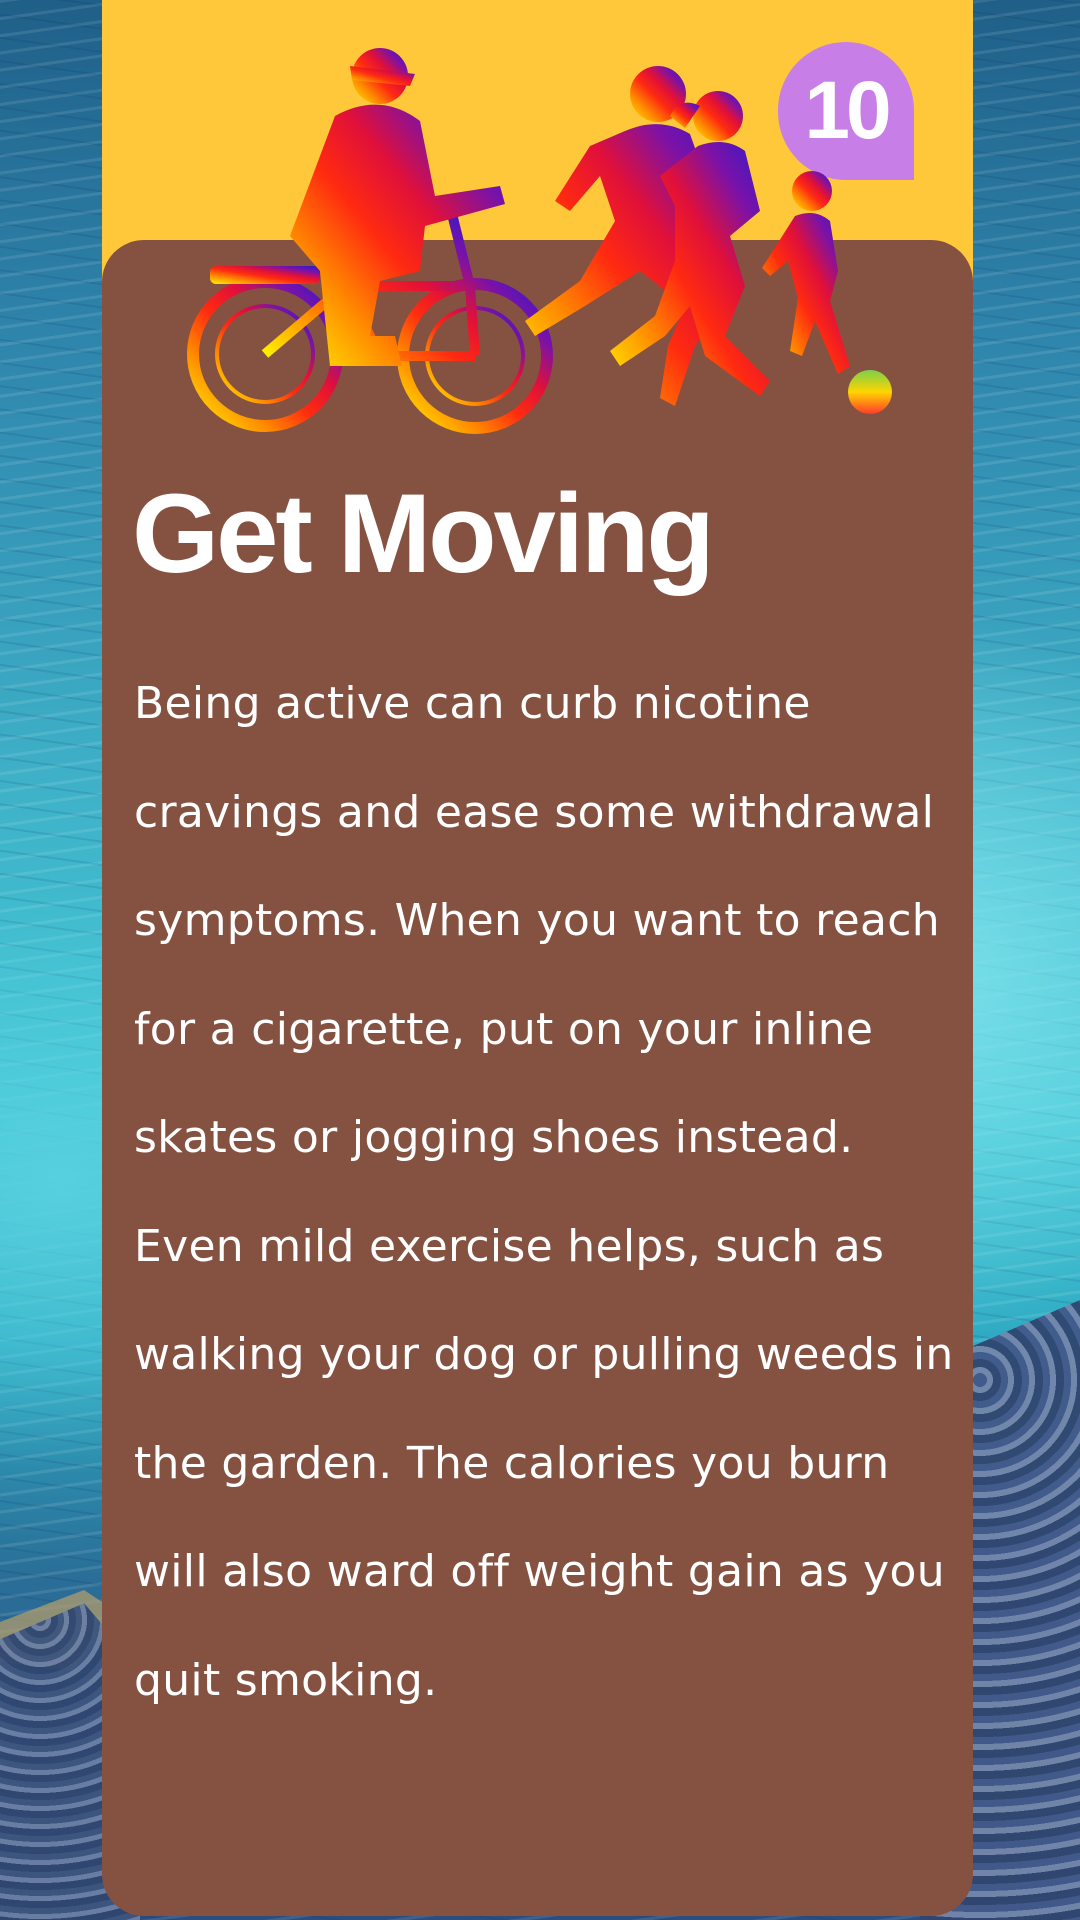  Describe the element at coordinates (806, 272) in the screenshot. I see `child-runner-icon` at that location.